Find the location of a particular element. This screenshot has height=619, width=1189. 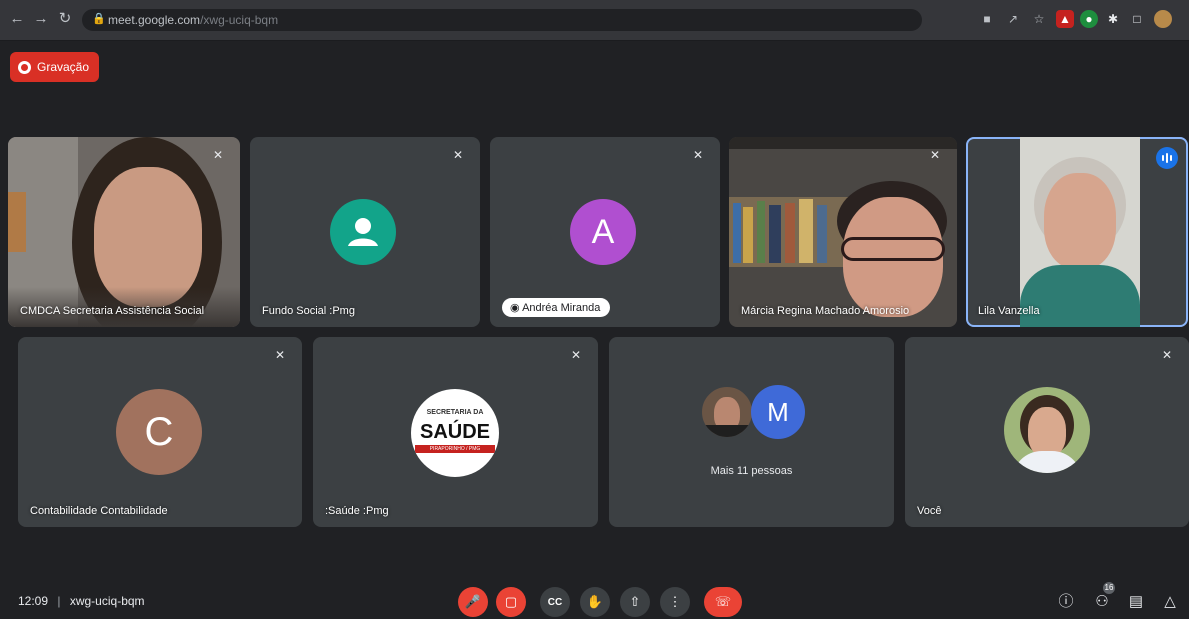

address-bar: 🔒 meet.google.com/xwg-uciq-bqm is located at coordinates (502, 20).